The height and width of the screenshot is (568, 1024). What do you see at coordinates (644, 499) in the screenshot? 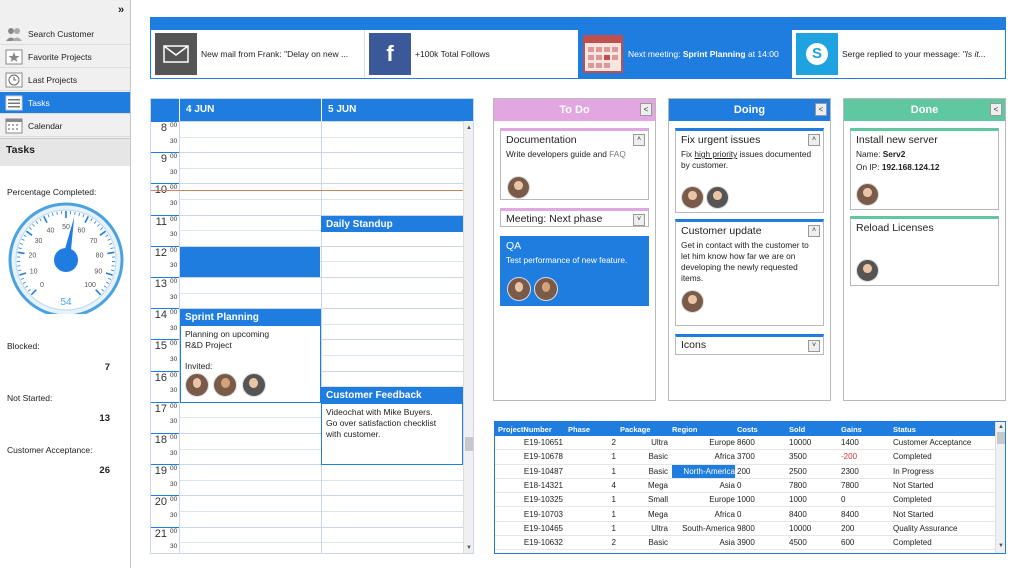
I see `table-cell: Small` at bounding box center [644, 499].